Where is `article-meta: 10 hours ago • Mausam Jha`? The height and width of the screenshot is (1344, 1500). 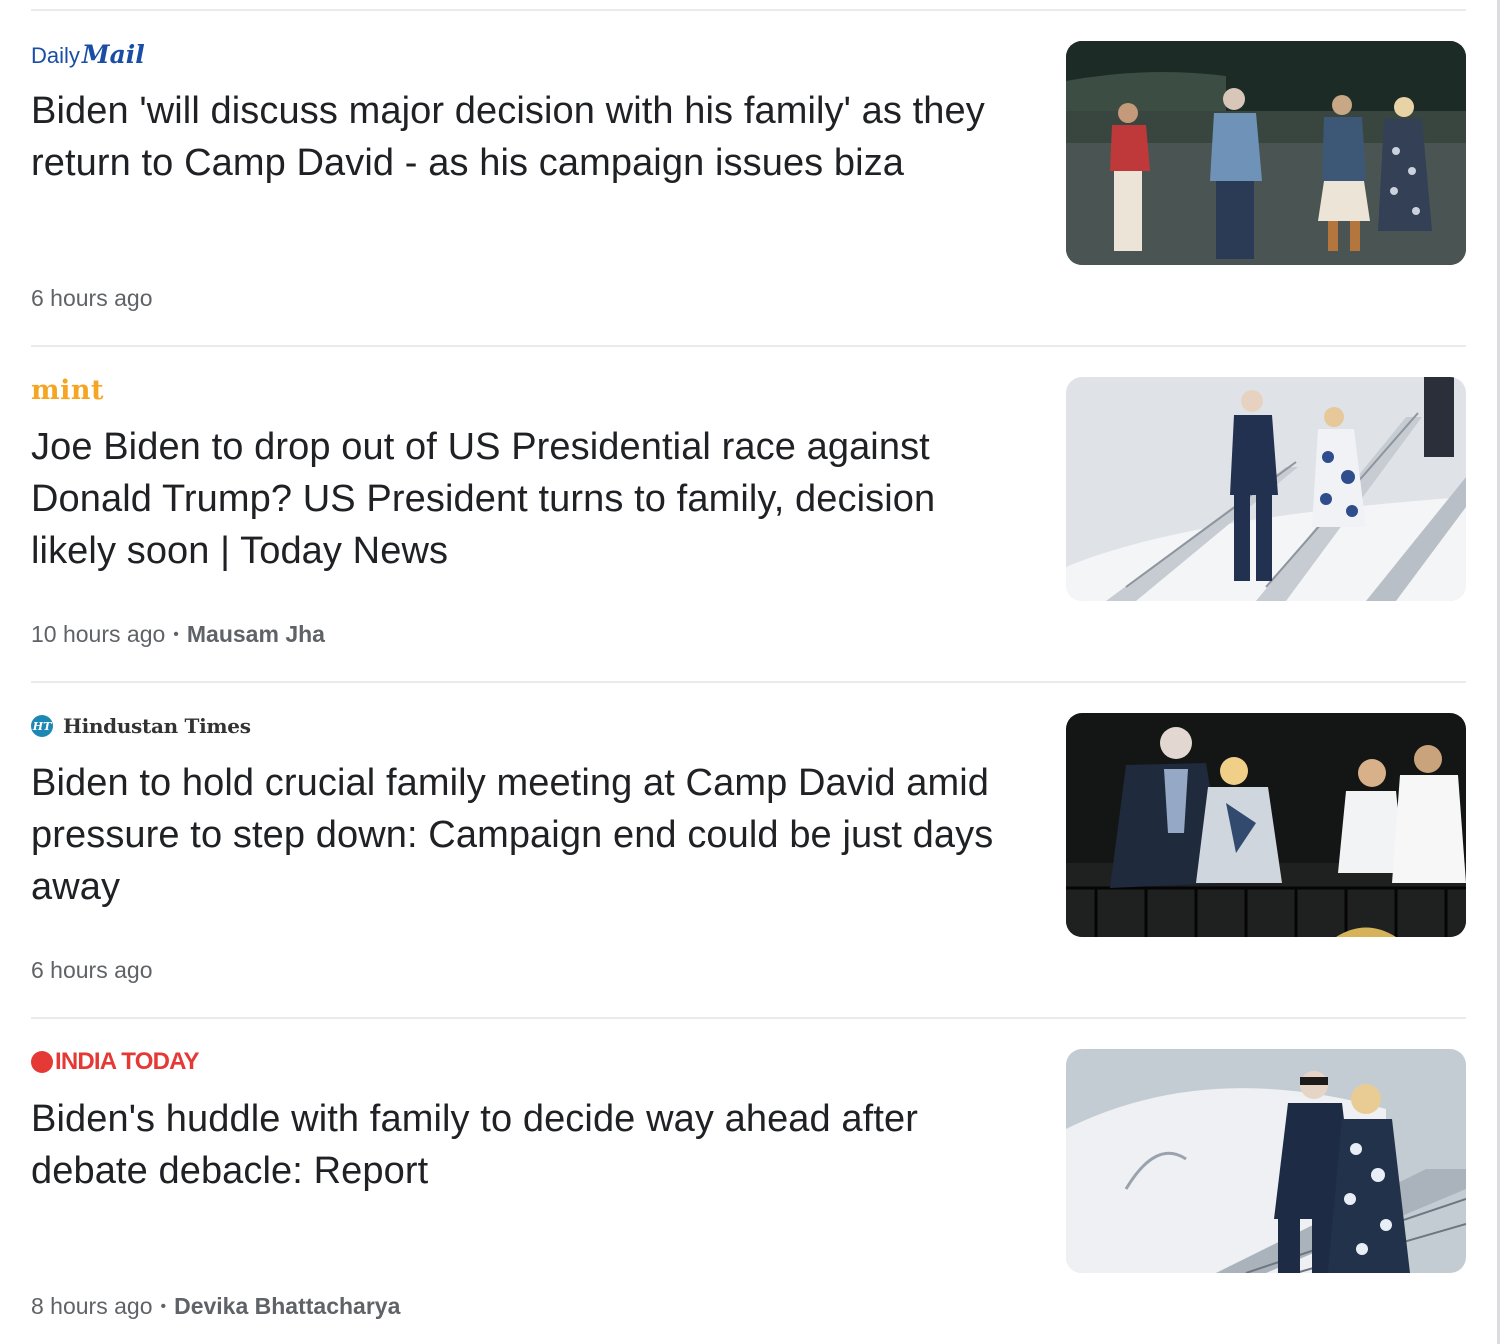
article-meta: 10 hours ago • Mausam Jha is located at coordinates (178, 634).